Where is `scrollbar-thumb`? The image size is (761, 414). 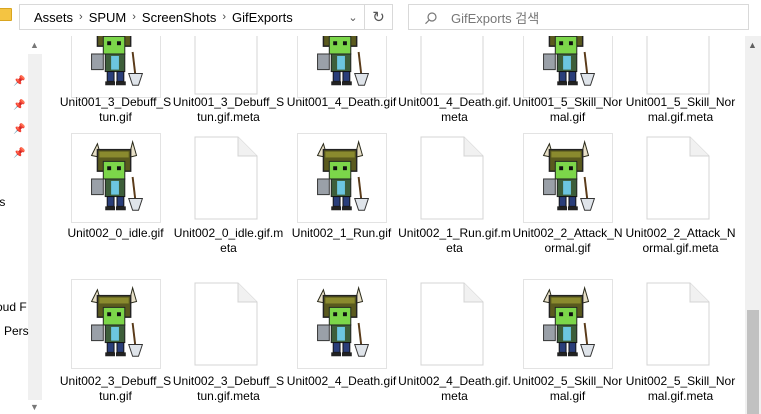 scrollbar-thumb is located at coordinates (753, 362).